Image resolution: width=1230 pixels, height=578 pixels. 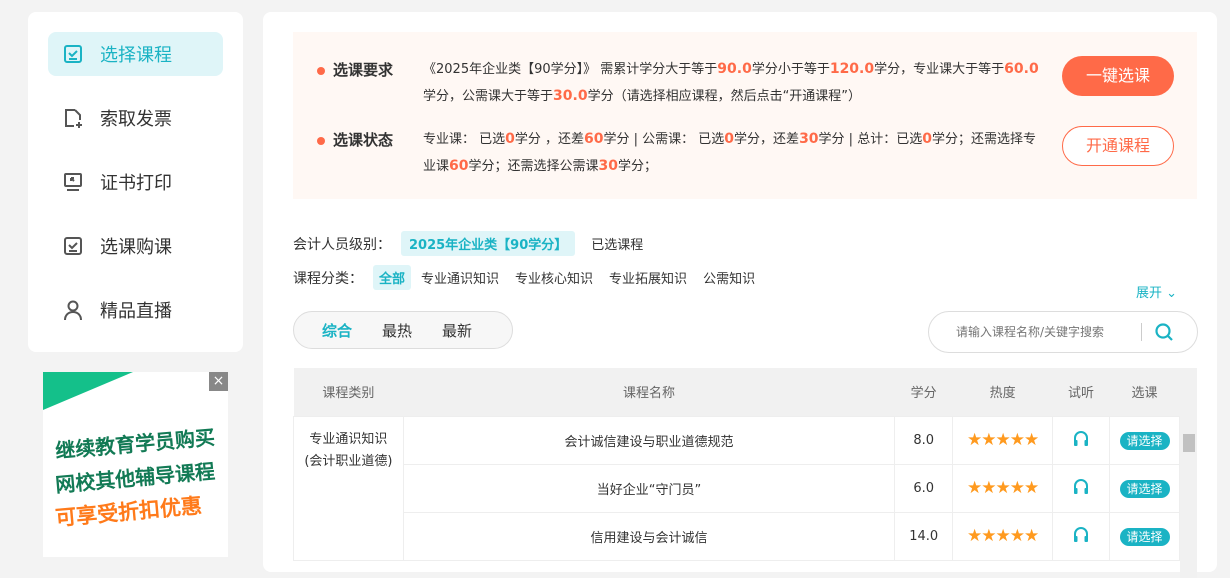 I want to click on level-option-selected-courses: 已选课程, so click(x=617, y=243).